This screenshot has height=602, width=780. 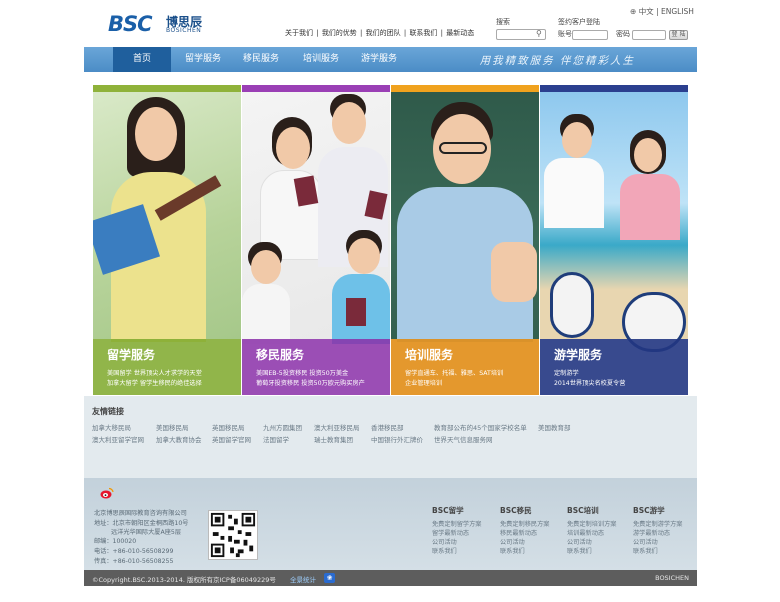 What do you see at coordinates (316, 218) in the screenshot?
I see `panel-photo-immigration` at bounding box center [316, 218].